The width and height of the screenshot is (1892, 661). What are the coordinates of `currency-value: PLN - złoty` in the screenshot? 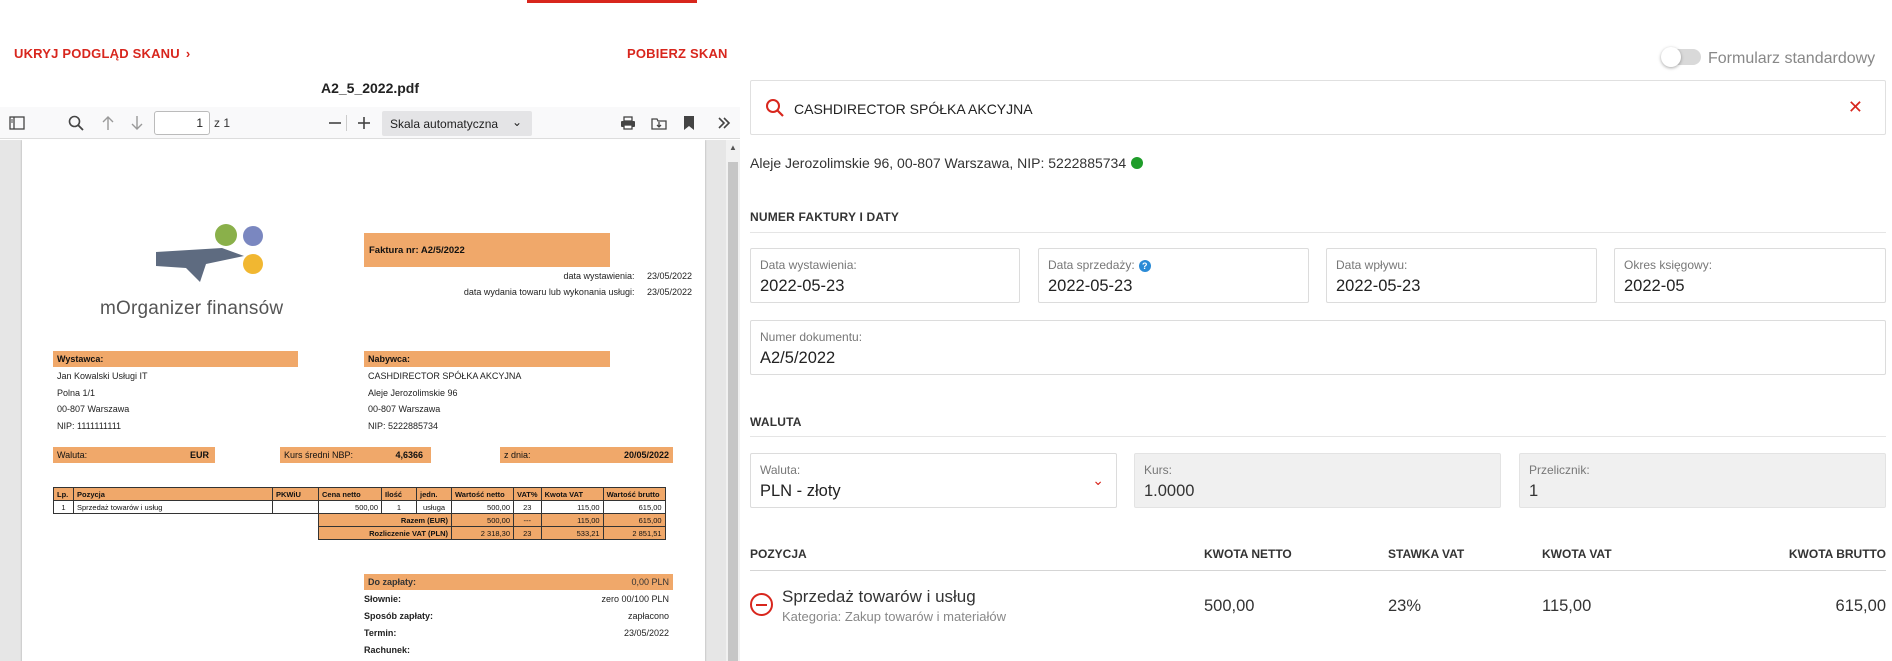 It's located at (800, 491).